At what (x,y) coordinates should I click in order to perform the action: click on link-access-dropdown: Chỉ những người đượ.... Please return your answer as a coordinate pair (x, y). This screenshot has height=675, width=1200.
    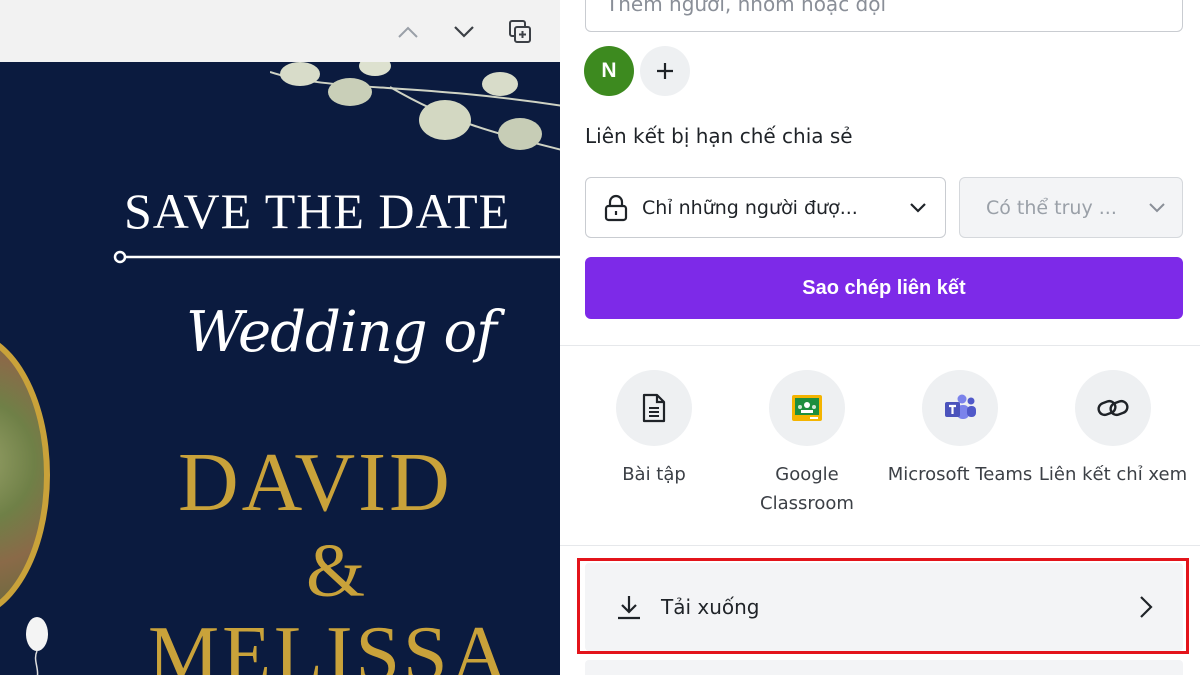
    Looking at the image, I should click on (765, 207).